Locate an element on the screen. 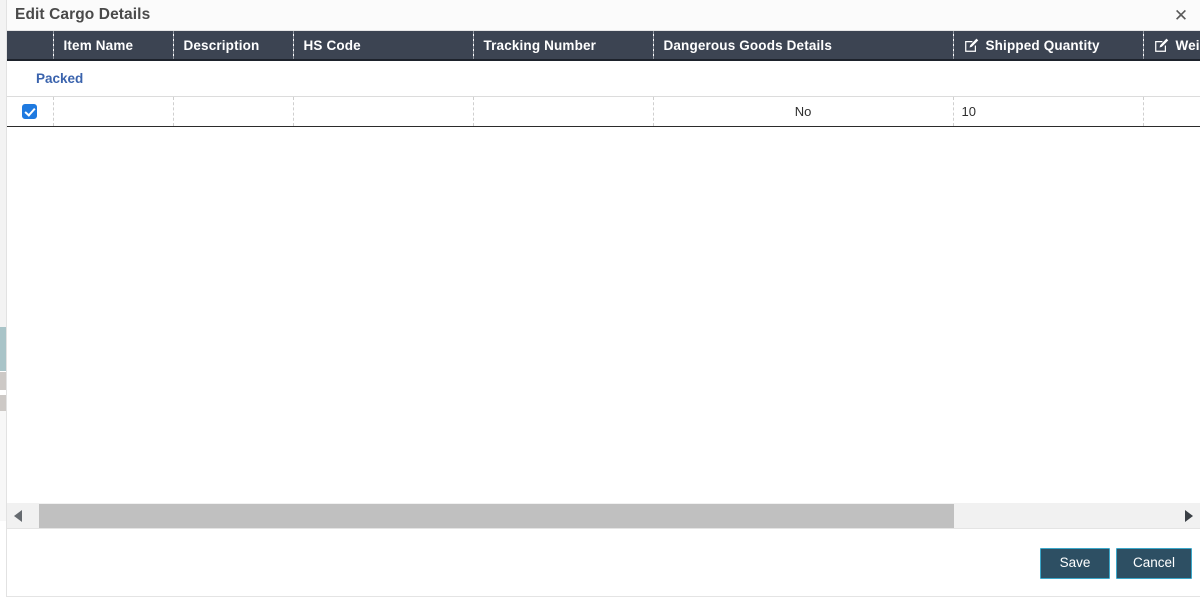 This screenshot has height=597, width=1200. column-header-dg_details: Dangerous Goods Details is located at coordinates (803, 46).